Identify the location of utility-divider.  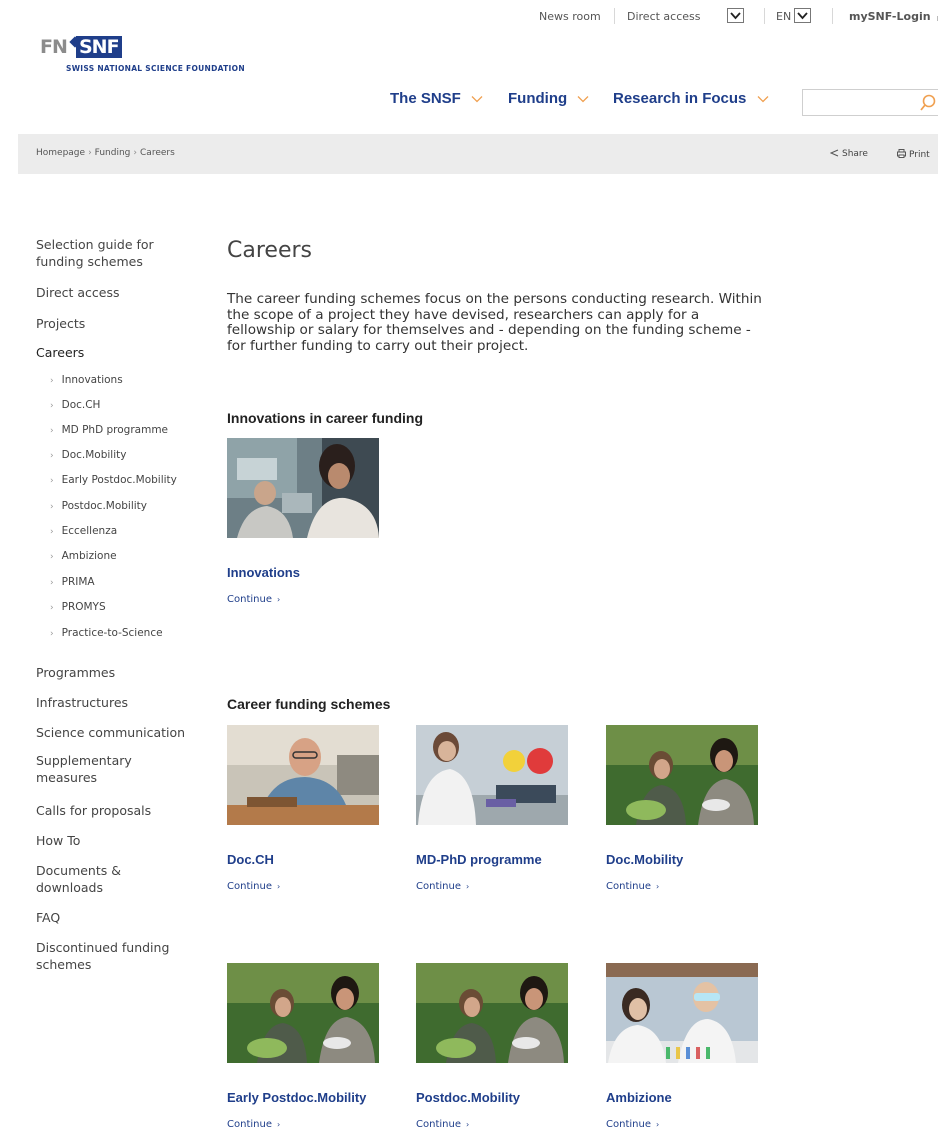
(614, 16).